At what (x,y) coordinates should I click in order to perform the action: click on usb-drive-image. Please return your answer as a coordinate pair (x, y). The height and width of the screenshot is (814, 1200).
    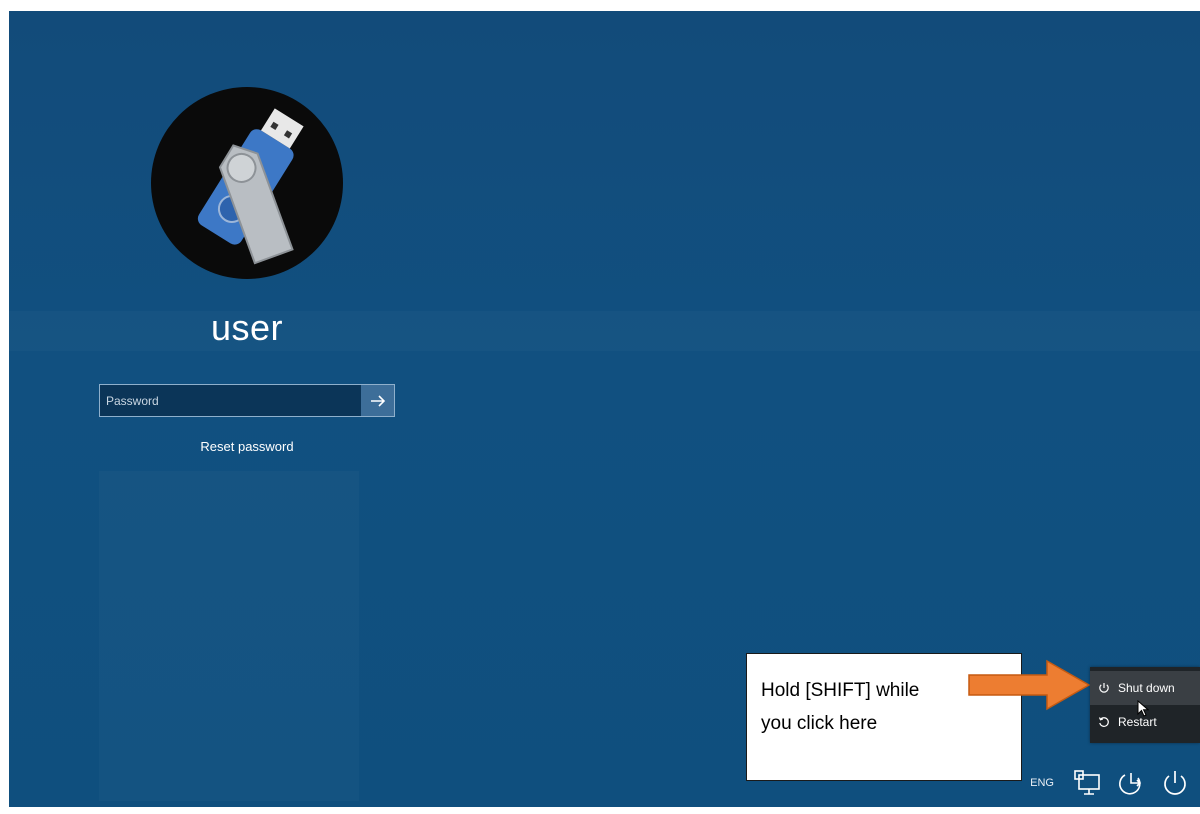
    Looking at the image, I should click on (250, 186).